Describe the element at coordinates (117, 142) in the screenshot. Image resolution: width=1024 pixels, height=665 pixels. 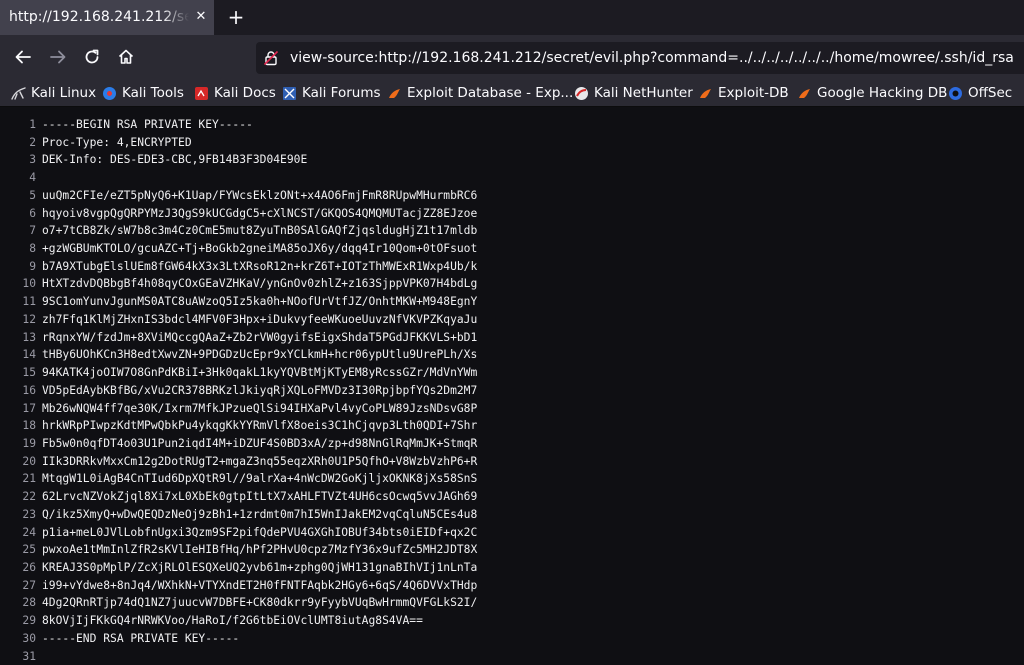
I see `line-text: Proc-Type: 4,ENCRYPTED` at that location.